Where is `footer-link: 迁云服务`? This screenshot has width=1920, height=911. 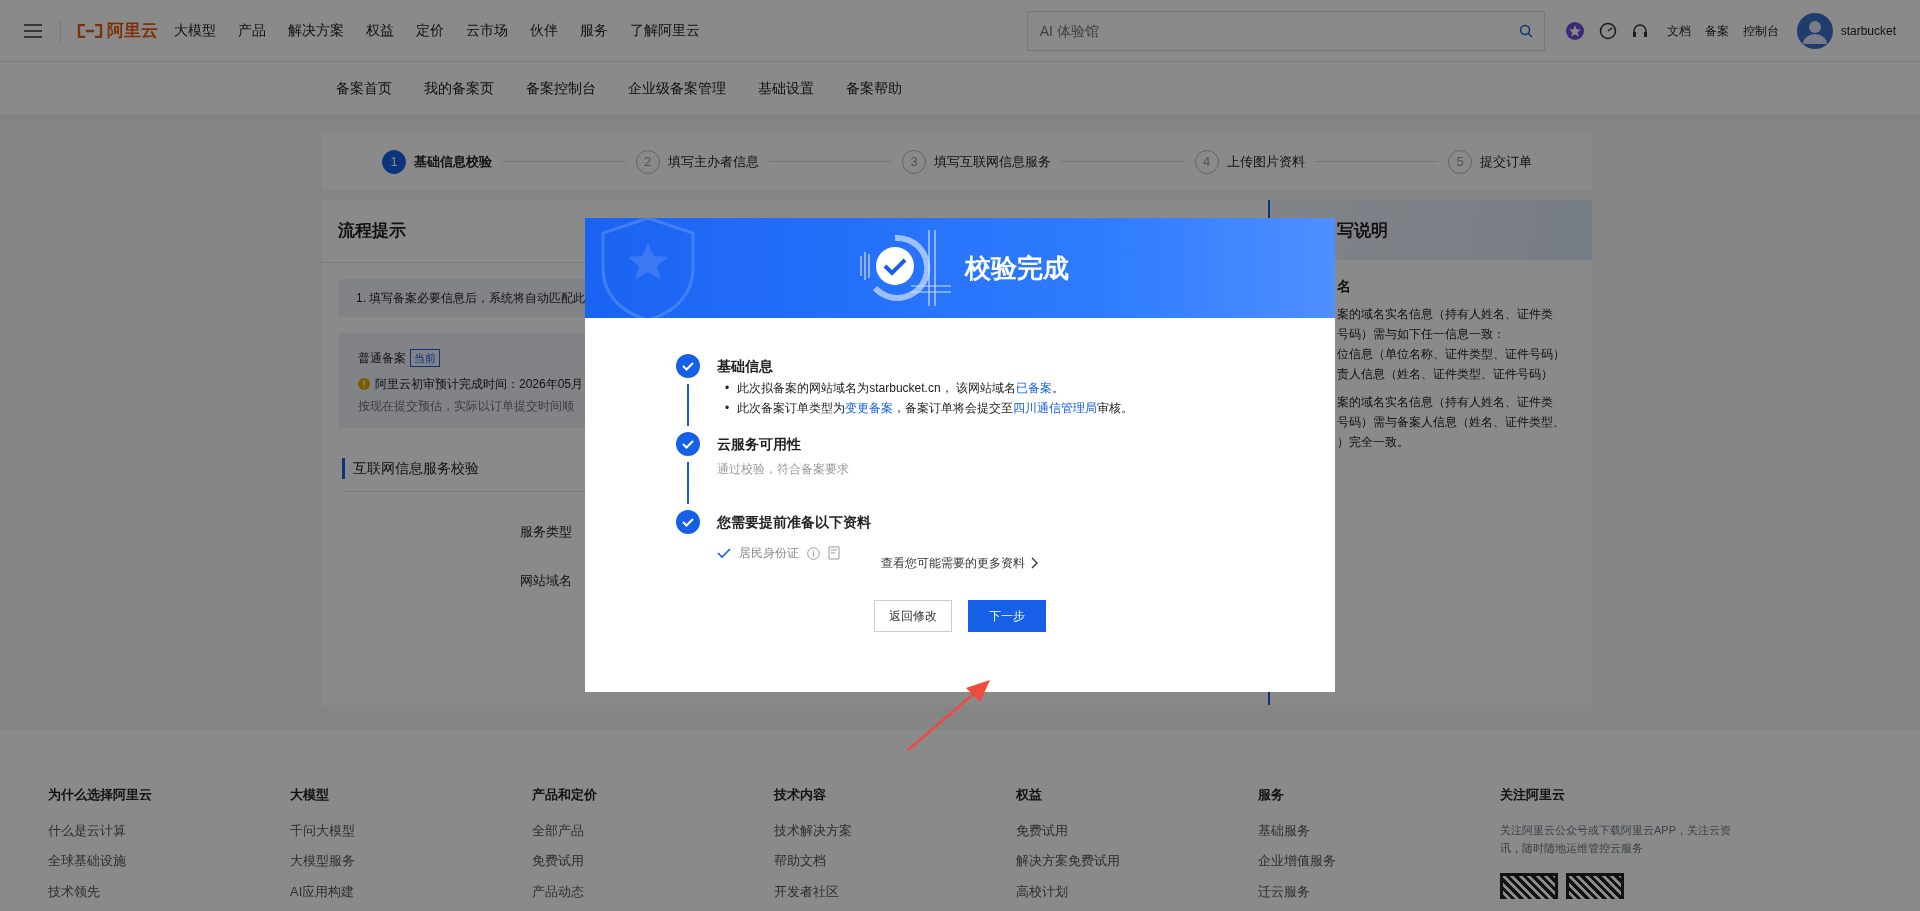
footer-link: 迁云服务 is located at coordinates (1379, 891).